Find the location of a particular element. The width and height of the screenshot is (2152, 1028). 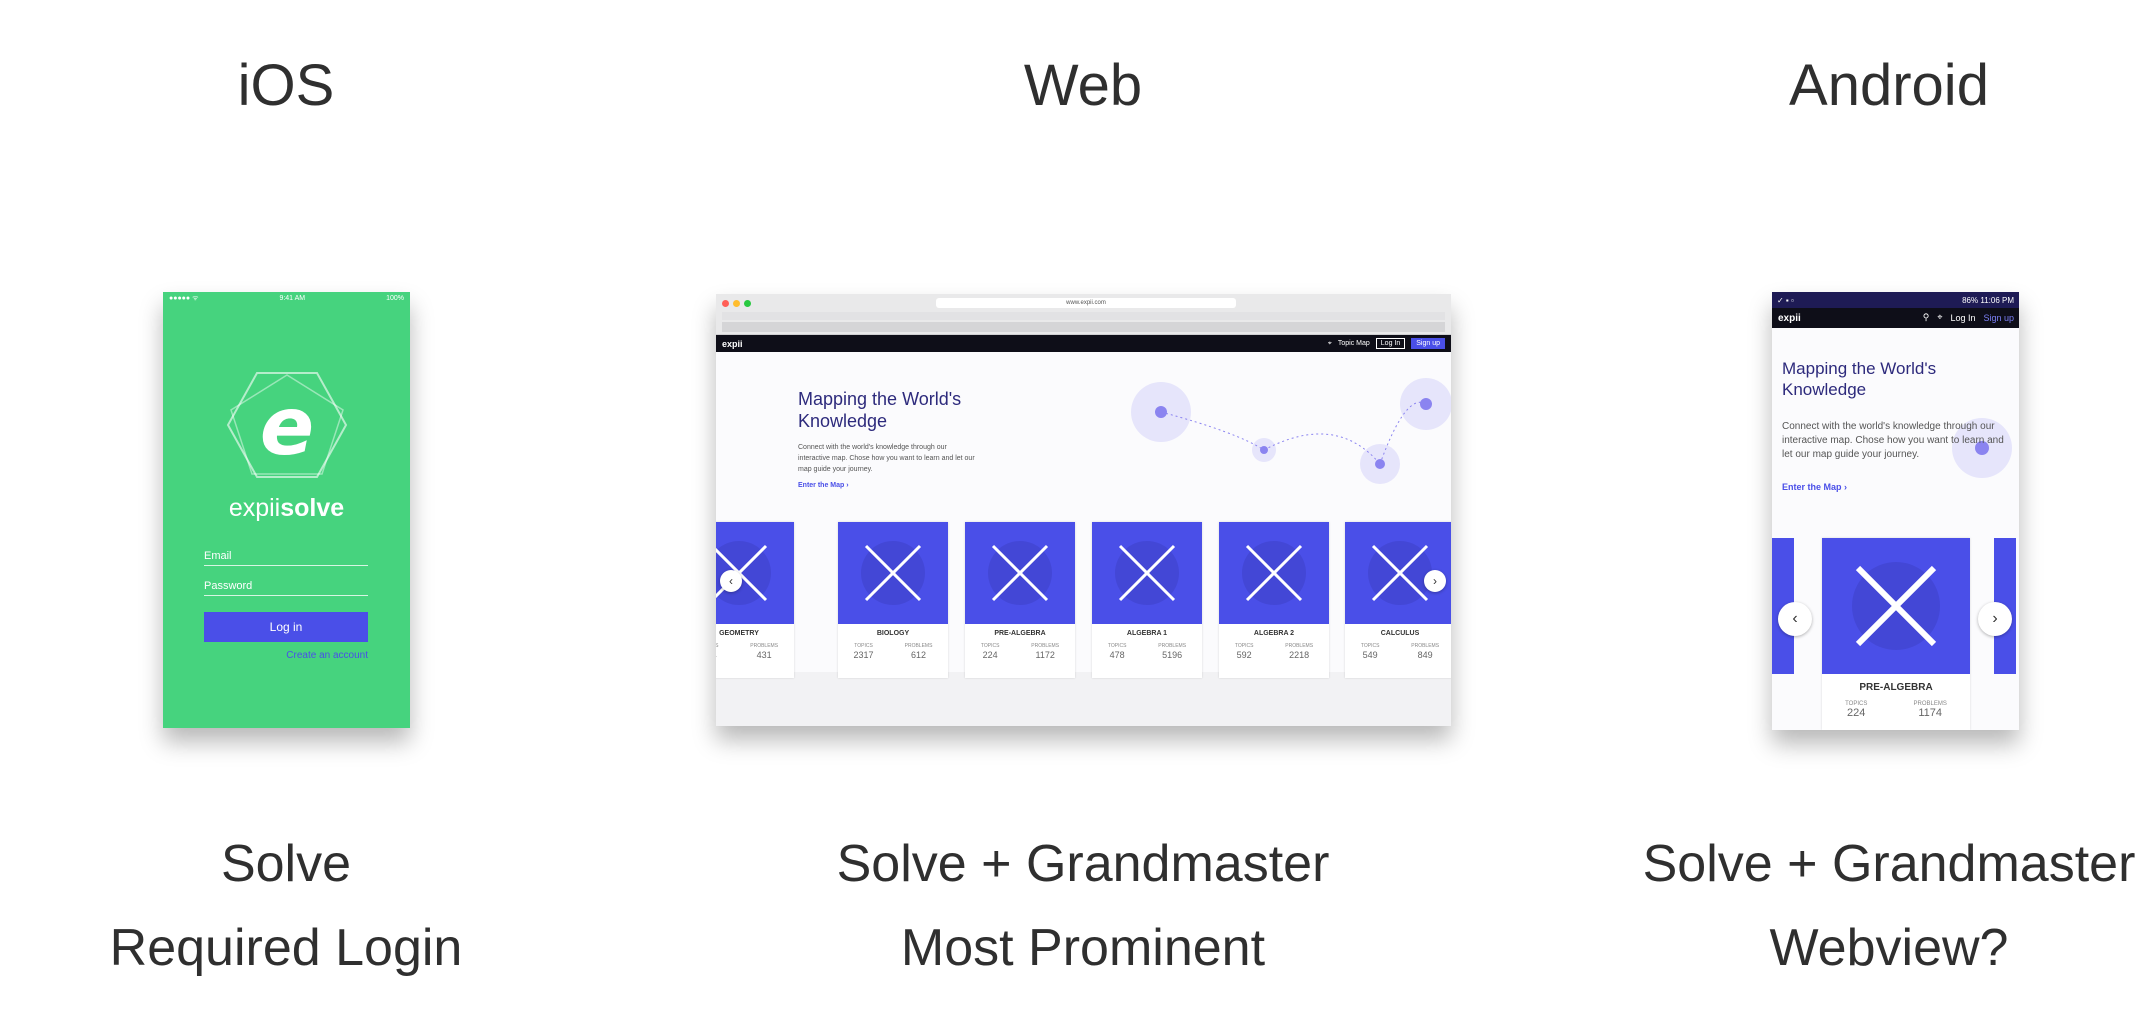

ios-status-bar: ●●●●● ᯤ 9:41 AM 100% is located at coordinates (286, 298).